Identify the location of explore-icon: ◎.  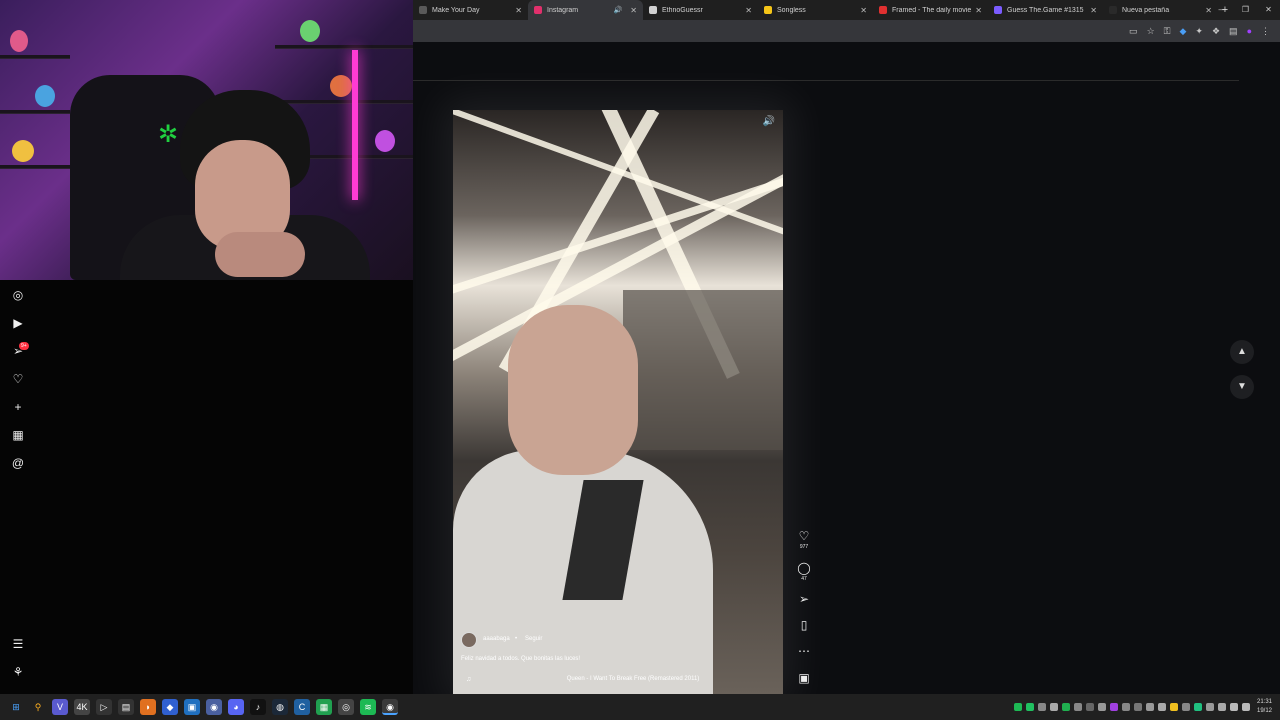
(18, 295).